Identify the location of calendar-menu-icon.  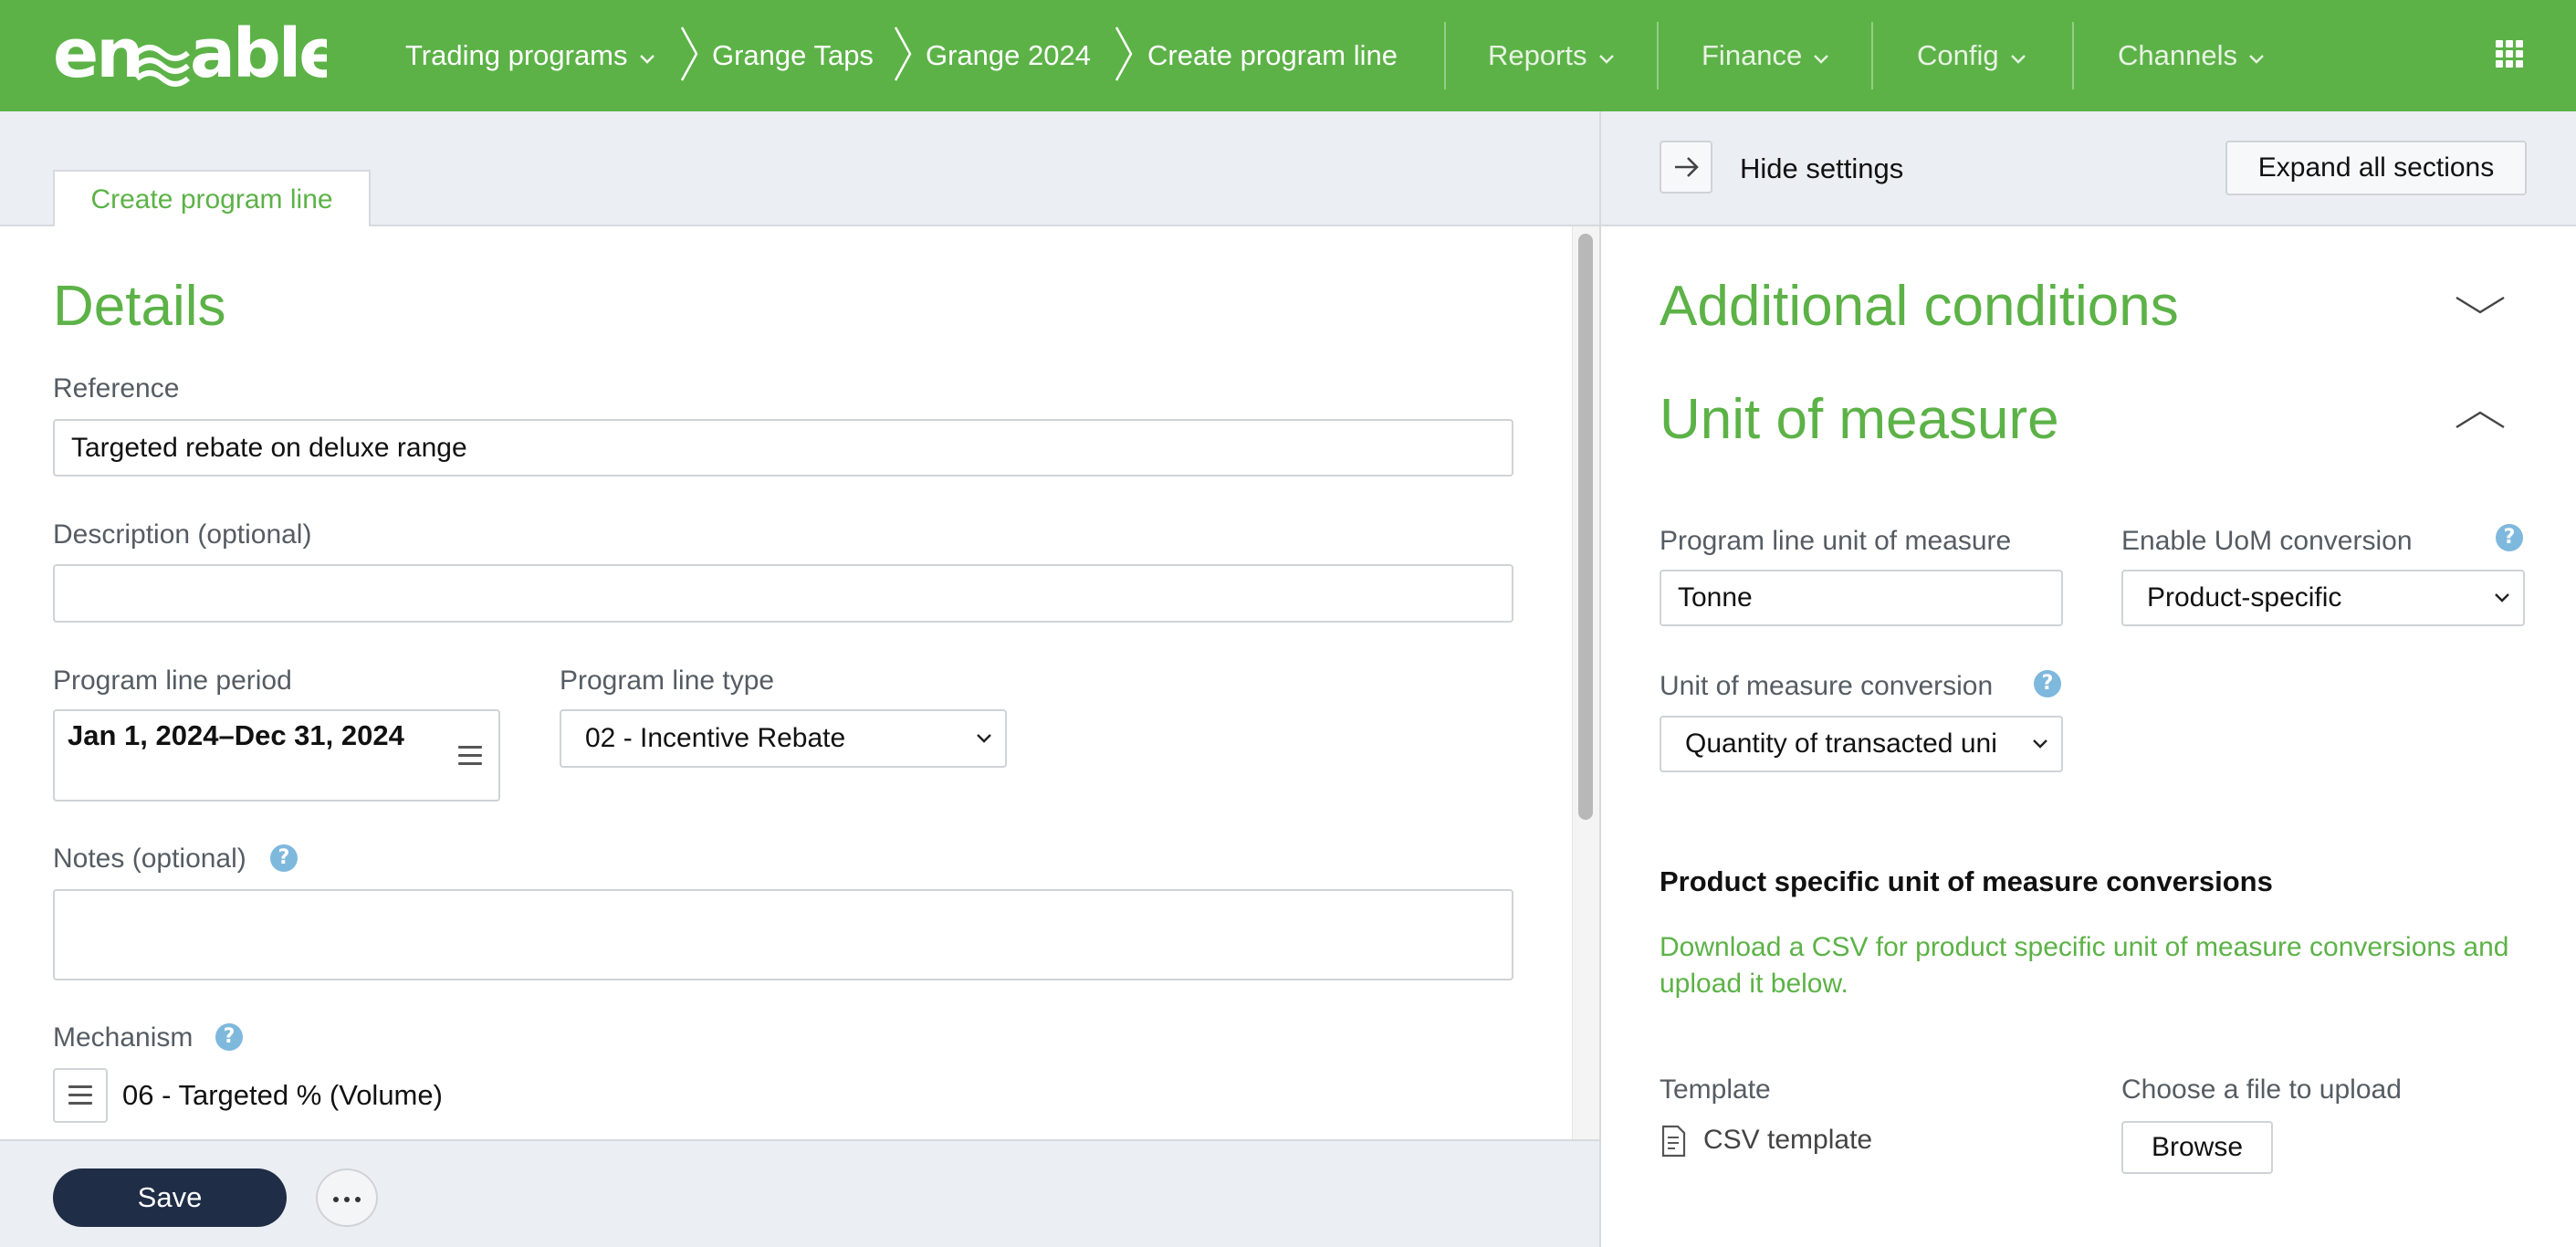
(470, 758).